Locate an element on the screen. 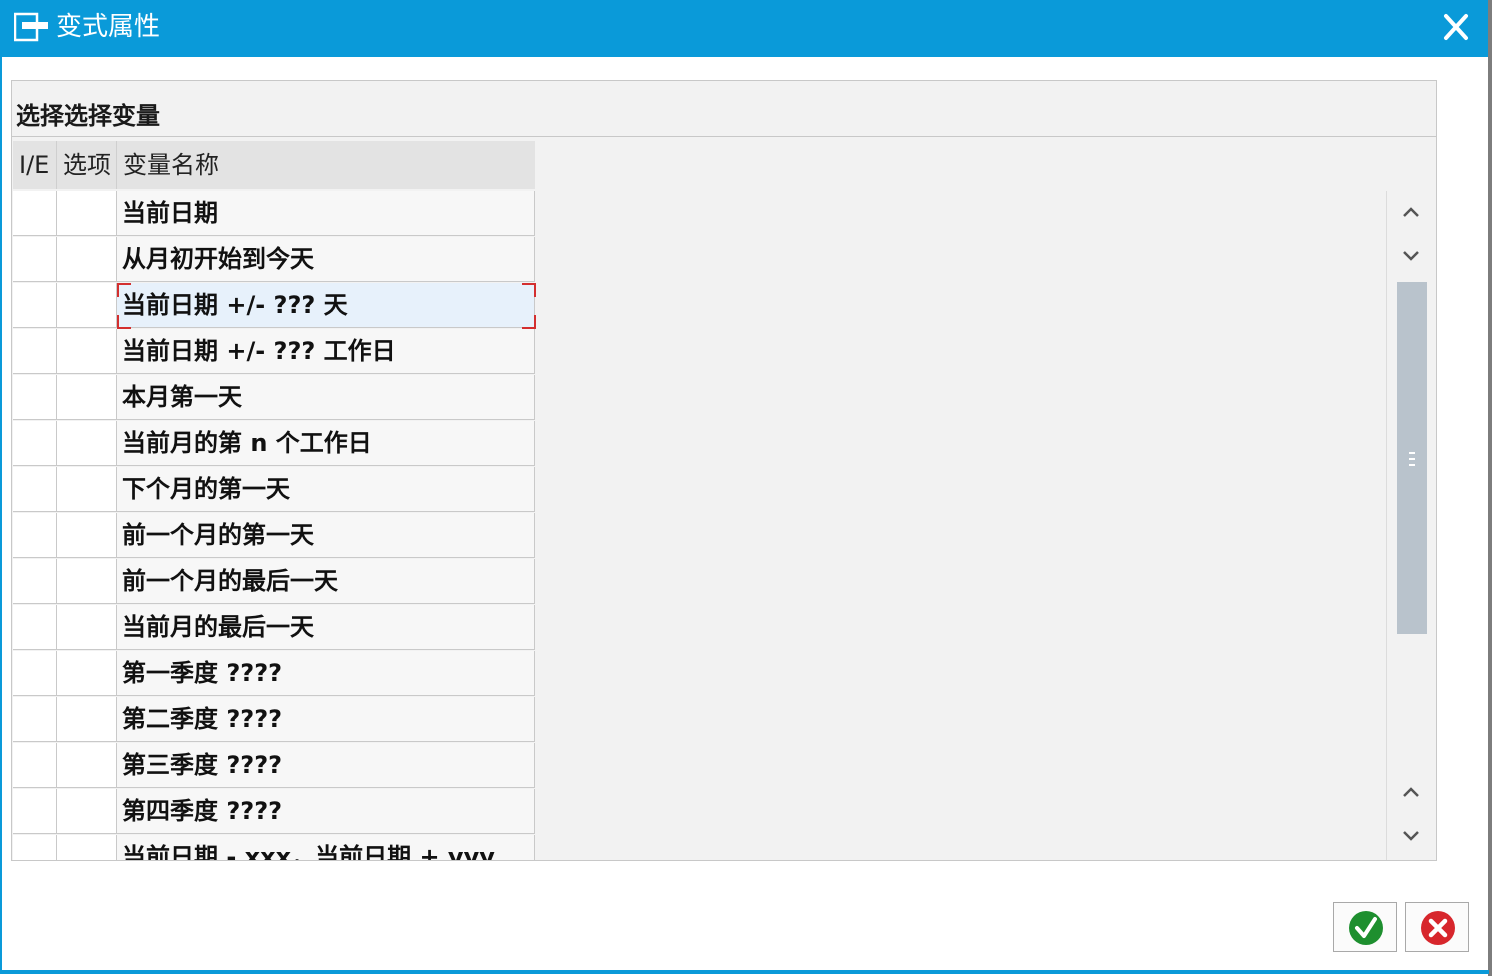  table-row: 当前月的最后一天 is located at coordinates (274, 628).